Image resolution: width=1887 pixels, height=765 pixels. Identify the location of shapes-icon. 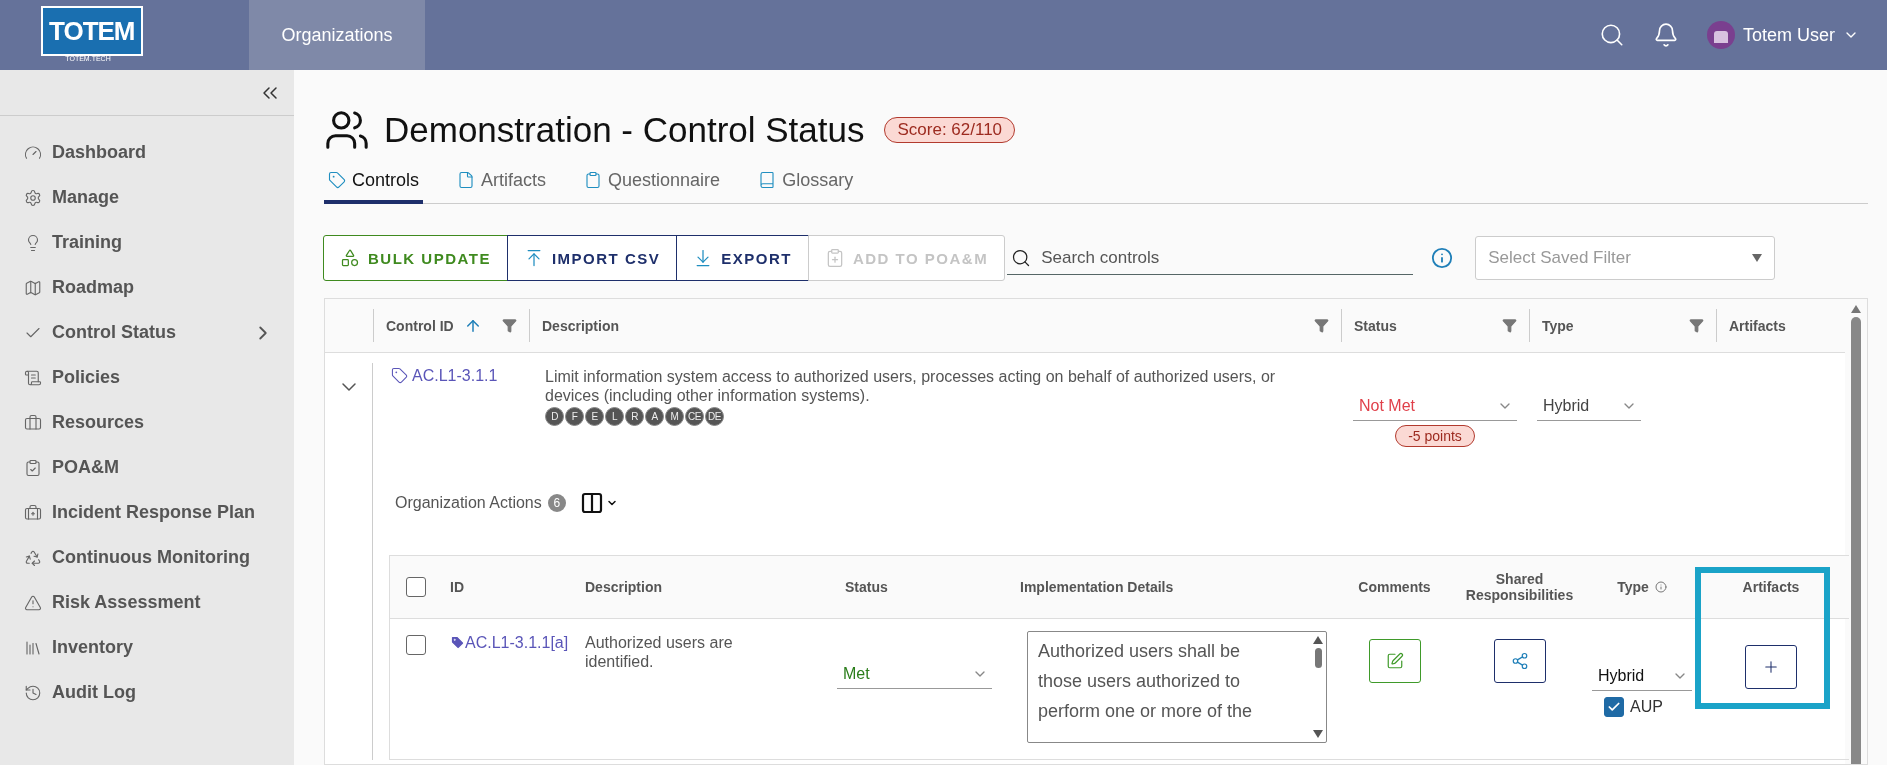
(350, 258).